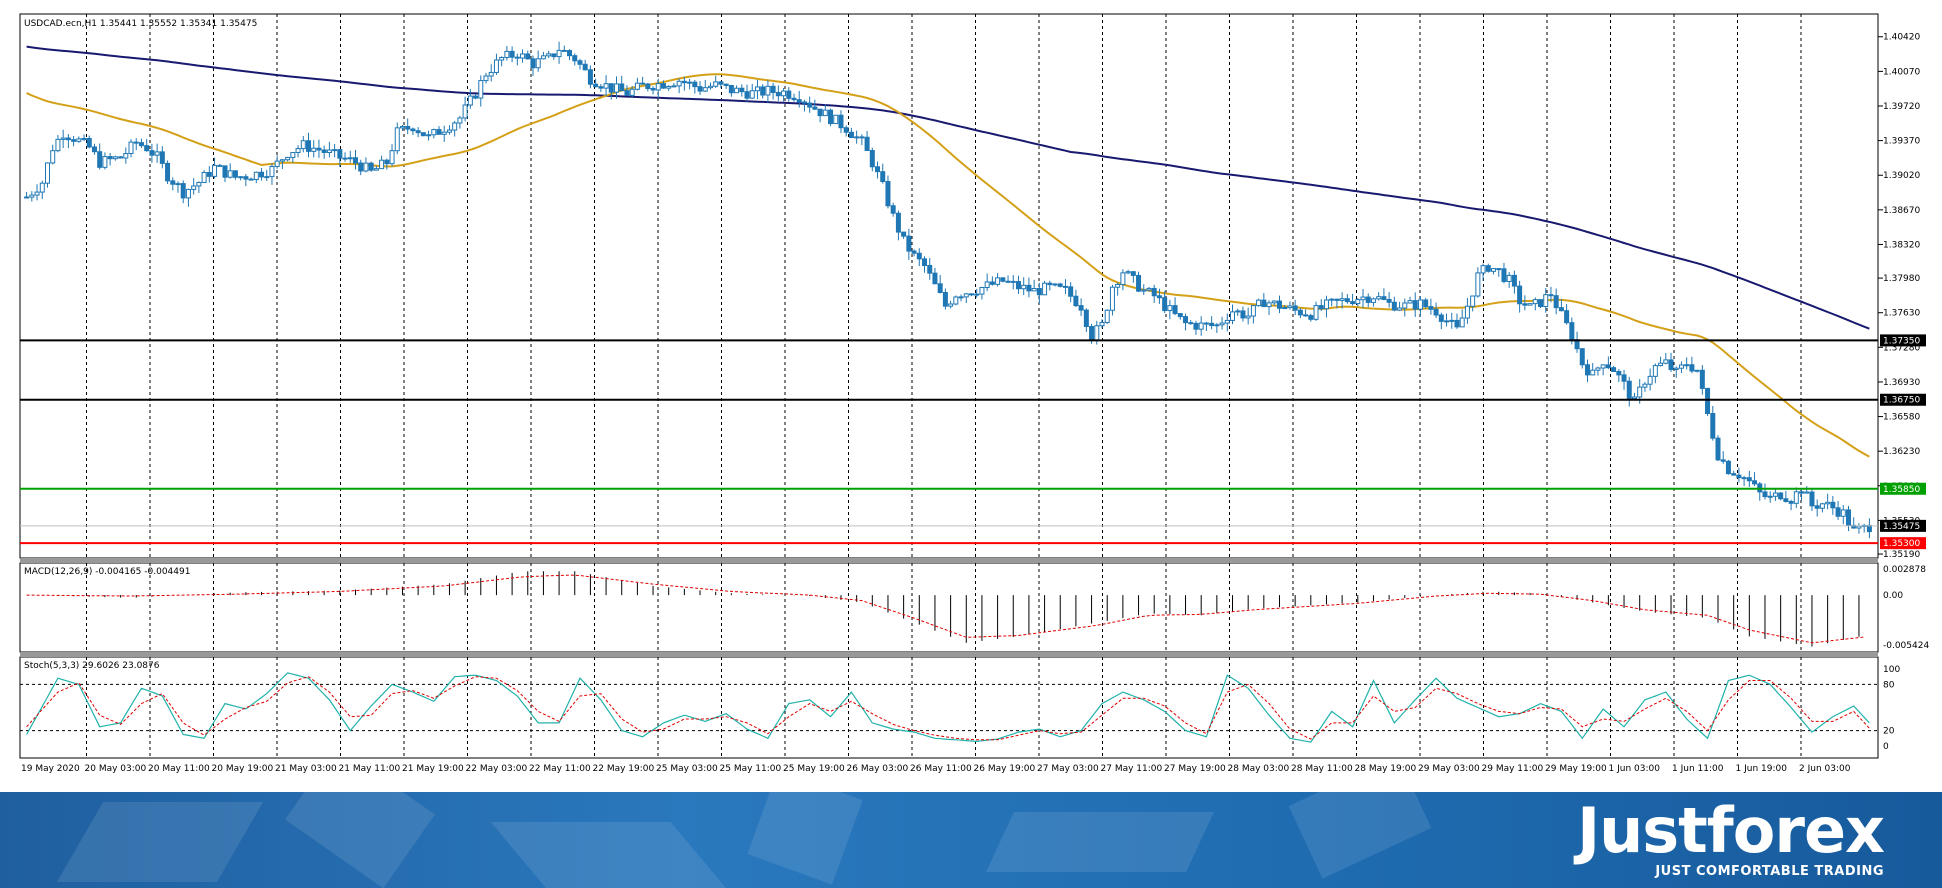  I want to click on time-tick-label: 22 May 11:00, so click(560, 769).